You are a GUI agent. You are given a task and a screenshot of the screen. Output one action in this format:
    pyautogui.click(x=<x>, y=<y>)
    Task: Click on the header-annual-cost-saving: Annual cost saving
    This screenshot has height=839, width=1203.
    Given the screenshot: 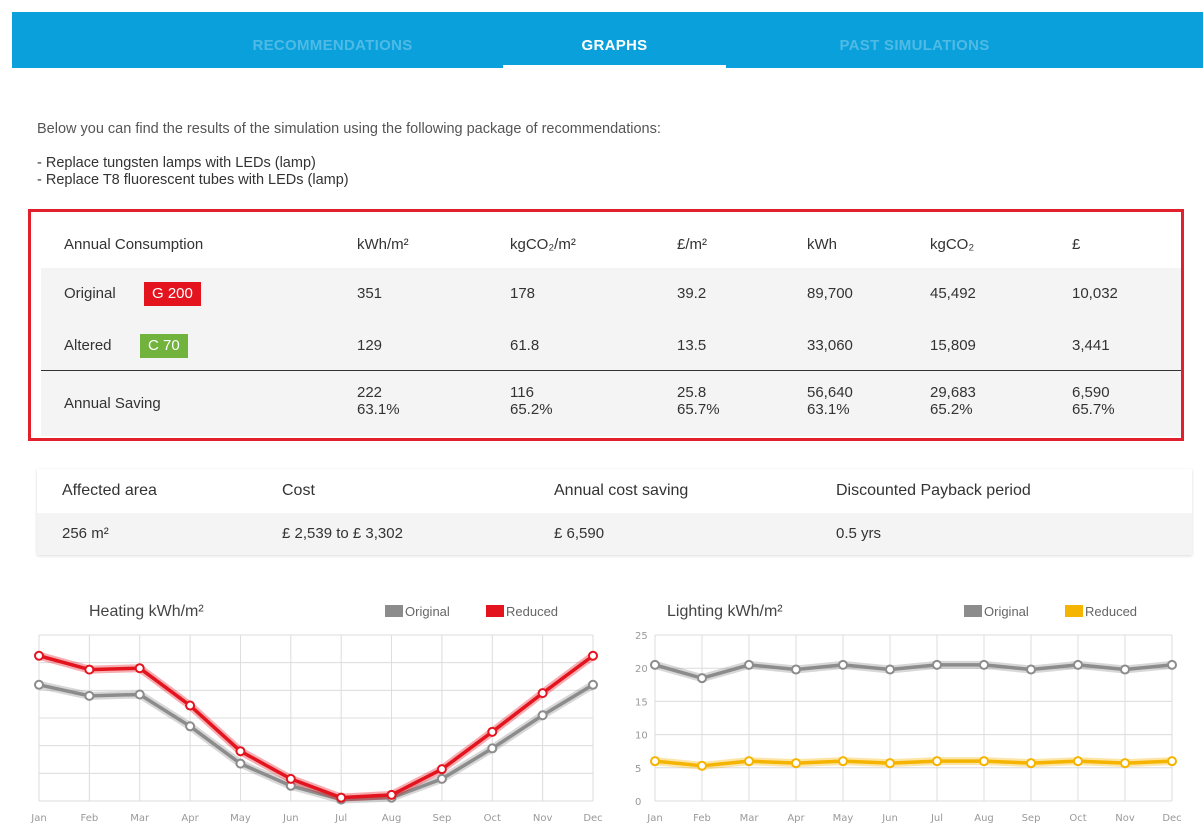 What is the action you would take?
    pyautogui.click(x=621, y=490)
    